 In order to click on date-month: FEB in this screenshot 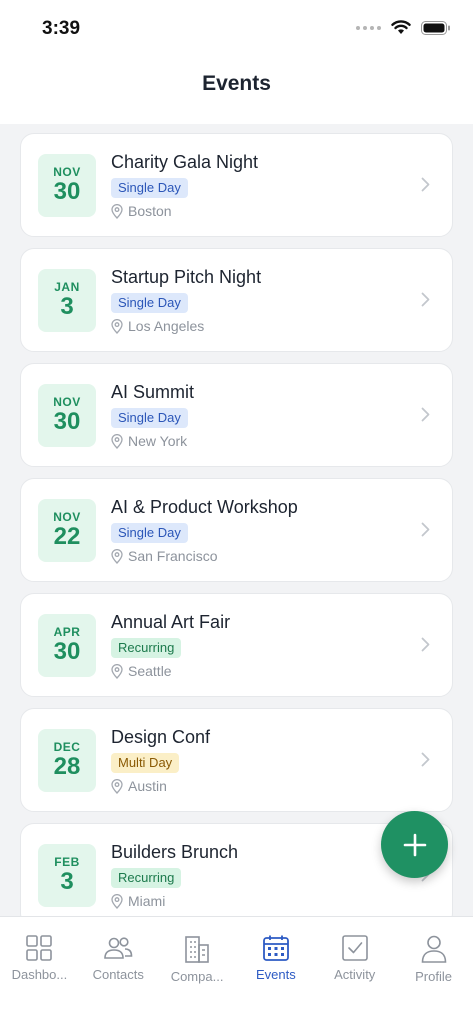, I will do `click(67, 862)`.